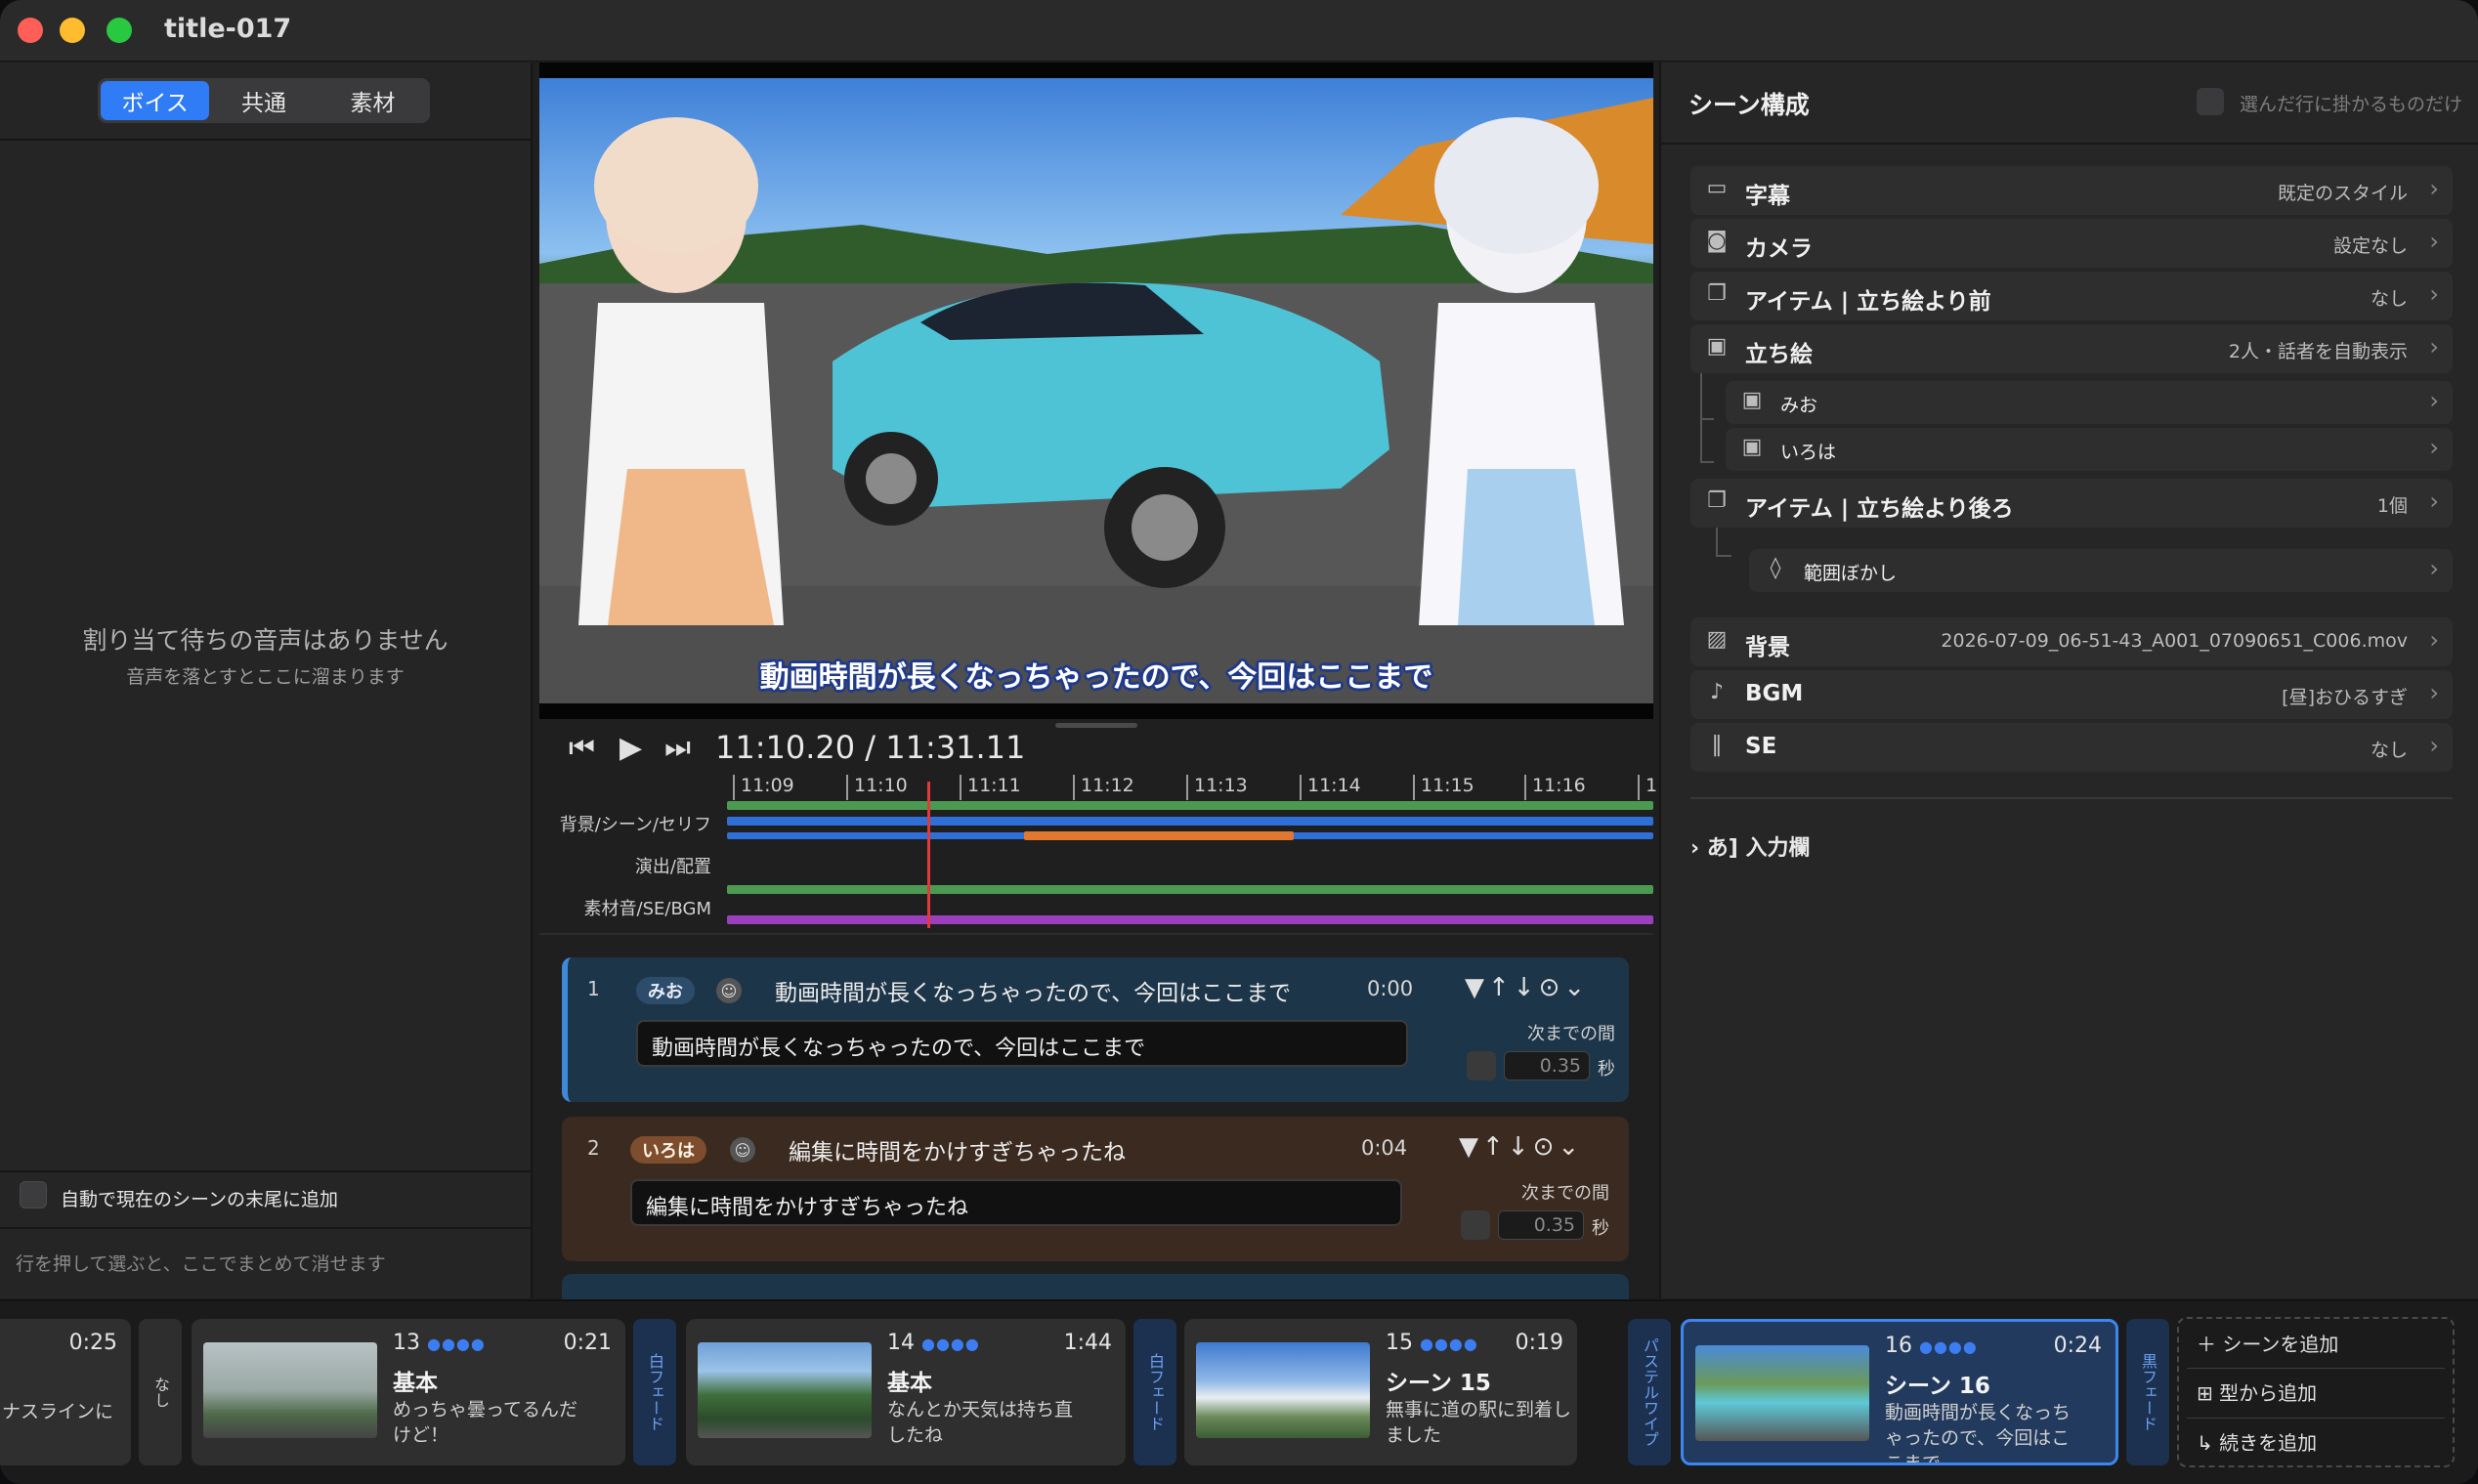 The image size is (2478, 1484). What do you see at coordinates (2089, 449) in the screenshot?
I see `portrait-iroha: ▣ いろは ›` at bounding box center [2089, 449].